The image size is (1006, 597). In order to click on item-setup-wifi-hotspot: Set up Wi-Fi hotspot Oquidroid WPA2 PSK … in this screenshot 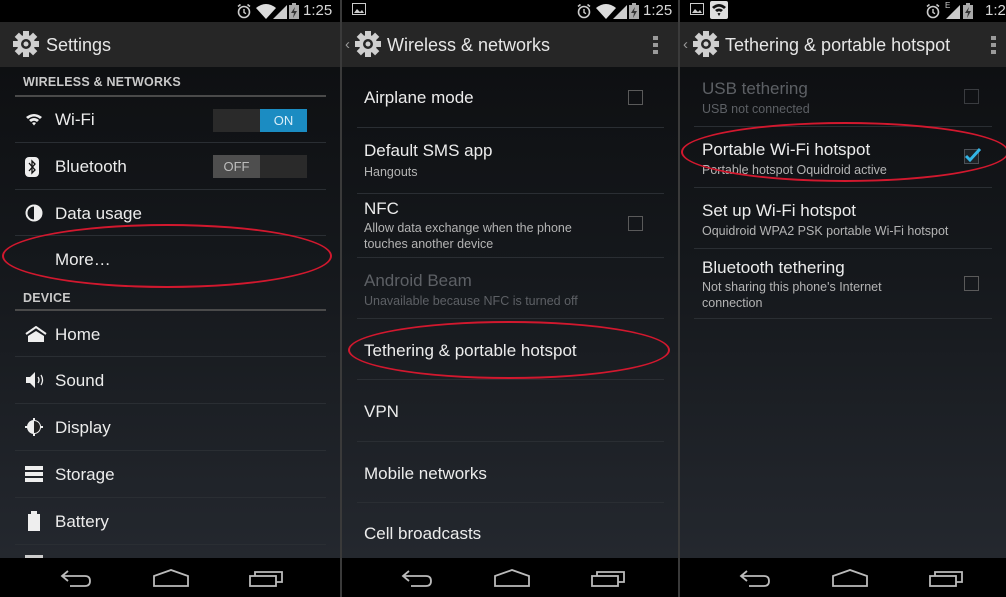, I will do `click(843, 219)`.